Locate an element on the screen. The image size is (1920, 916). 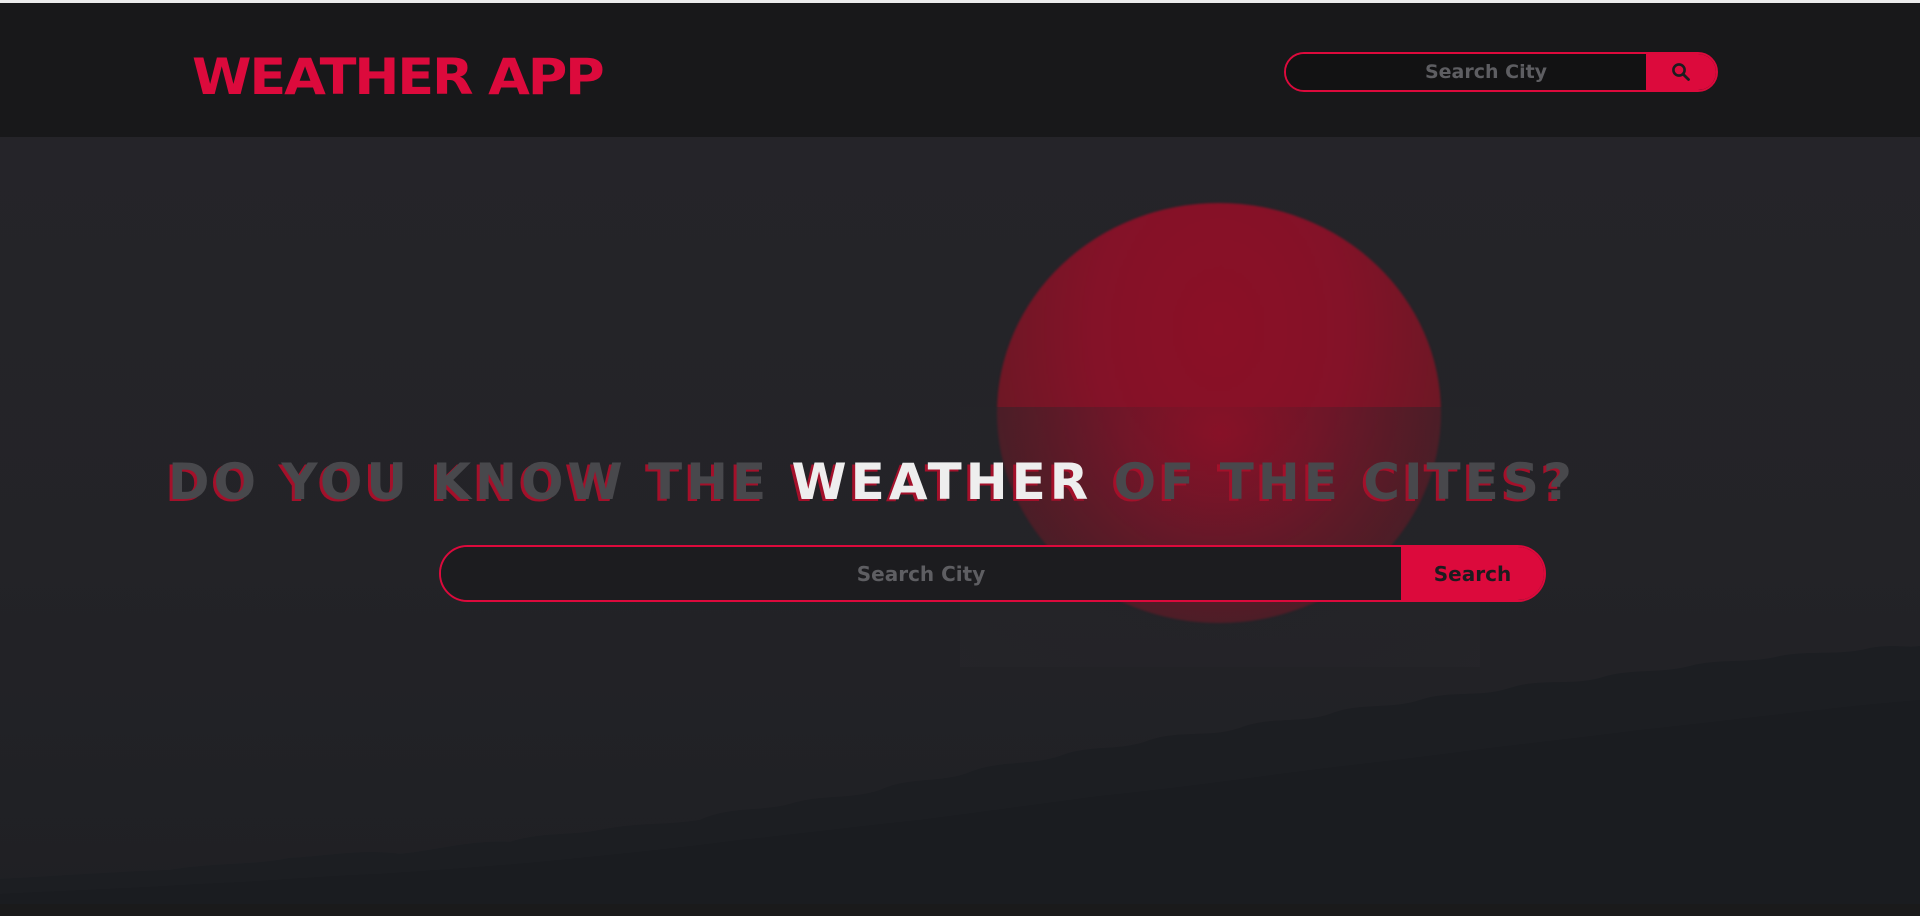
navbar-search-input is located at coordinates (1466, 72).